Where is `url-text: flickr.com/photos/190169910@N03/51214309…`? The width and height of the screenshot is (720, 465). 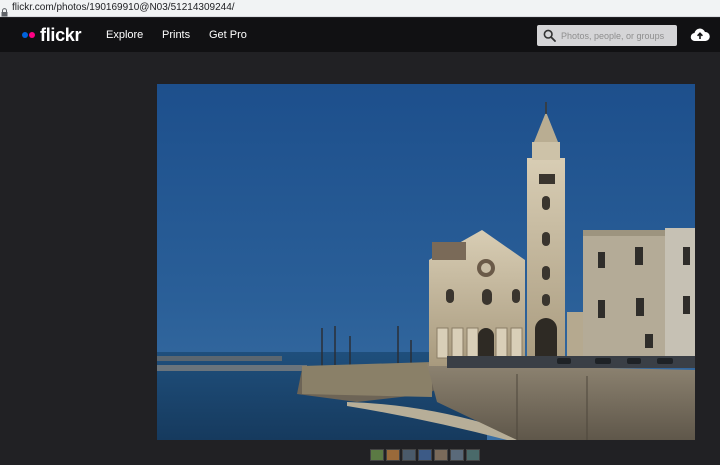
url-text: flickr.com/photos/190169910@N03/51214309… is located at coordinates (123, 8).